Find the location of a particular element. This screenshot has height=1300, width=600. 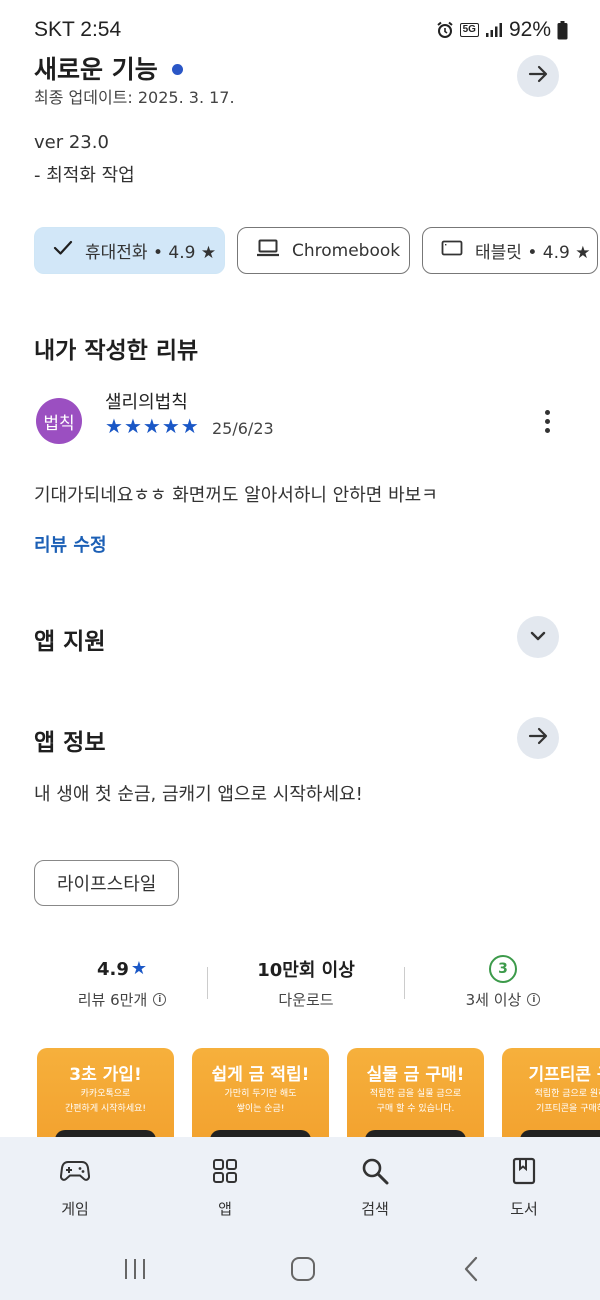

apps-grid-icon is located at coordinates (225, 1171).